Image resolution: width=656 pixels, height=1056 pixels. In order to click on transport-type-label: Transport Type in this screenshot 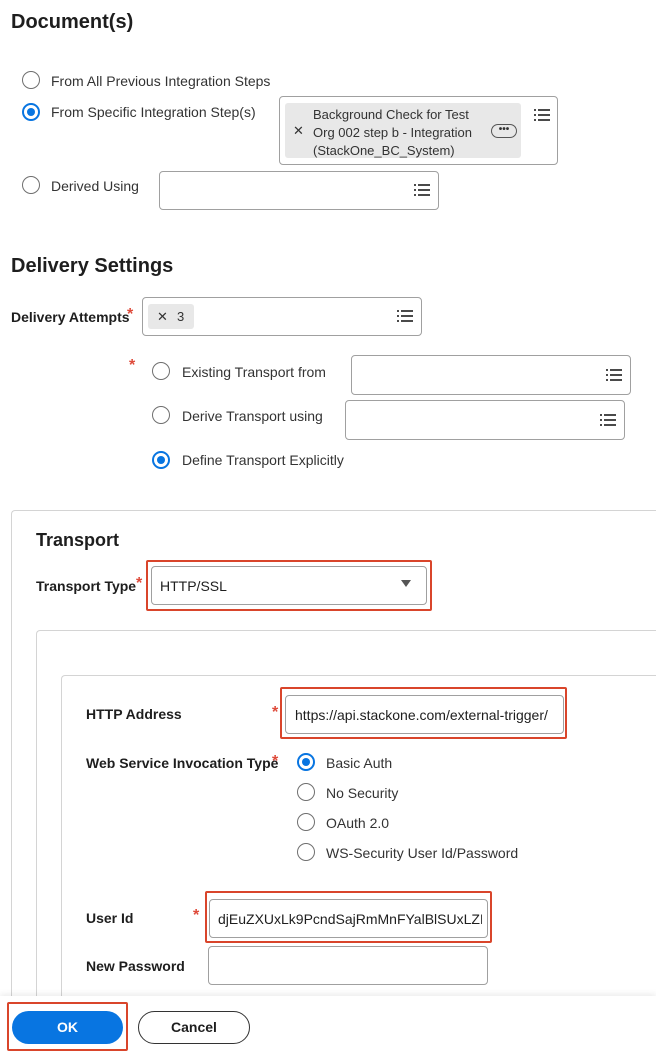, I will do `click(86, 586)`.